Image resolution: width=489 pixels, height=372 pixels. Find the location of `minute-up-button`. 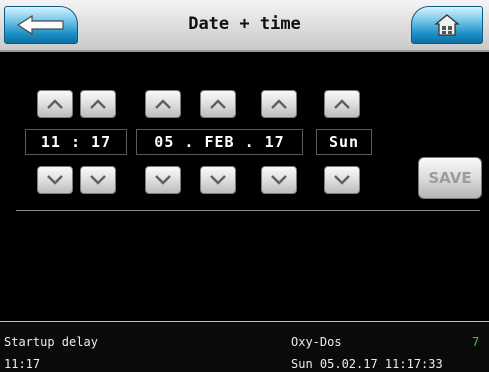

minute-up-button is located at coordinates (98, 104).